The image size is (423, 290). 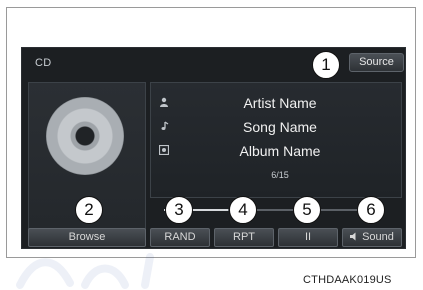 I want to click on callout-5: 5, so click(x=307, y=210).